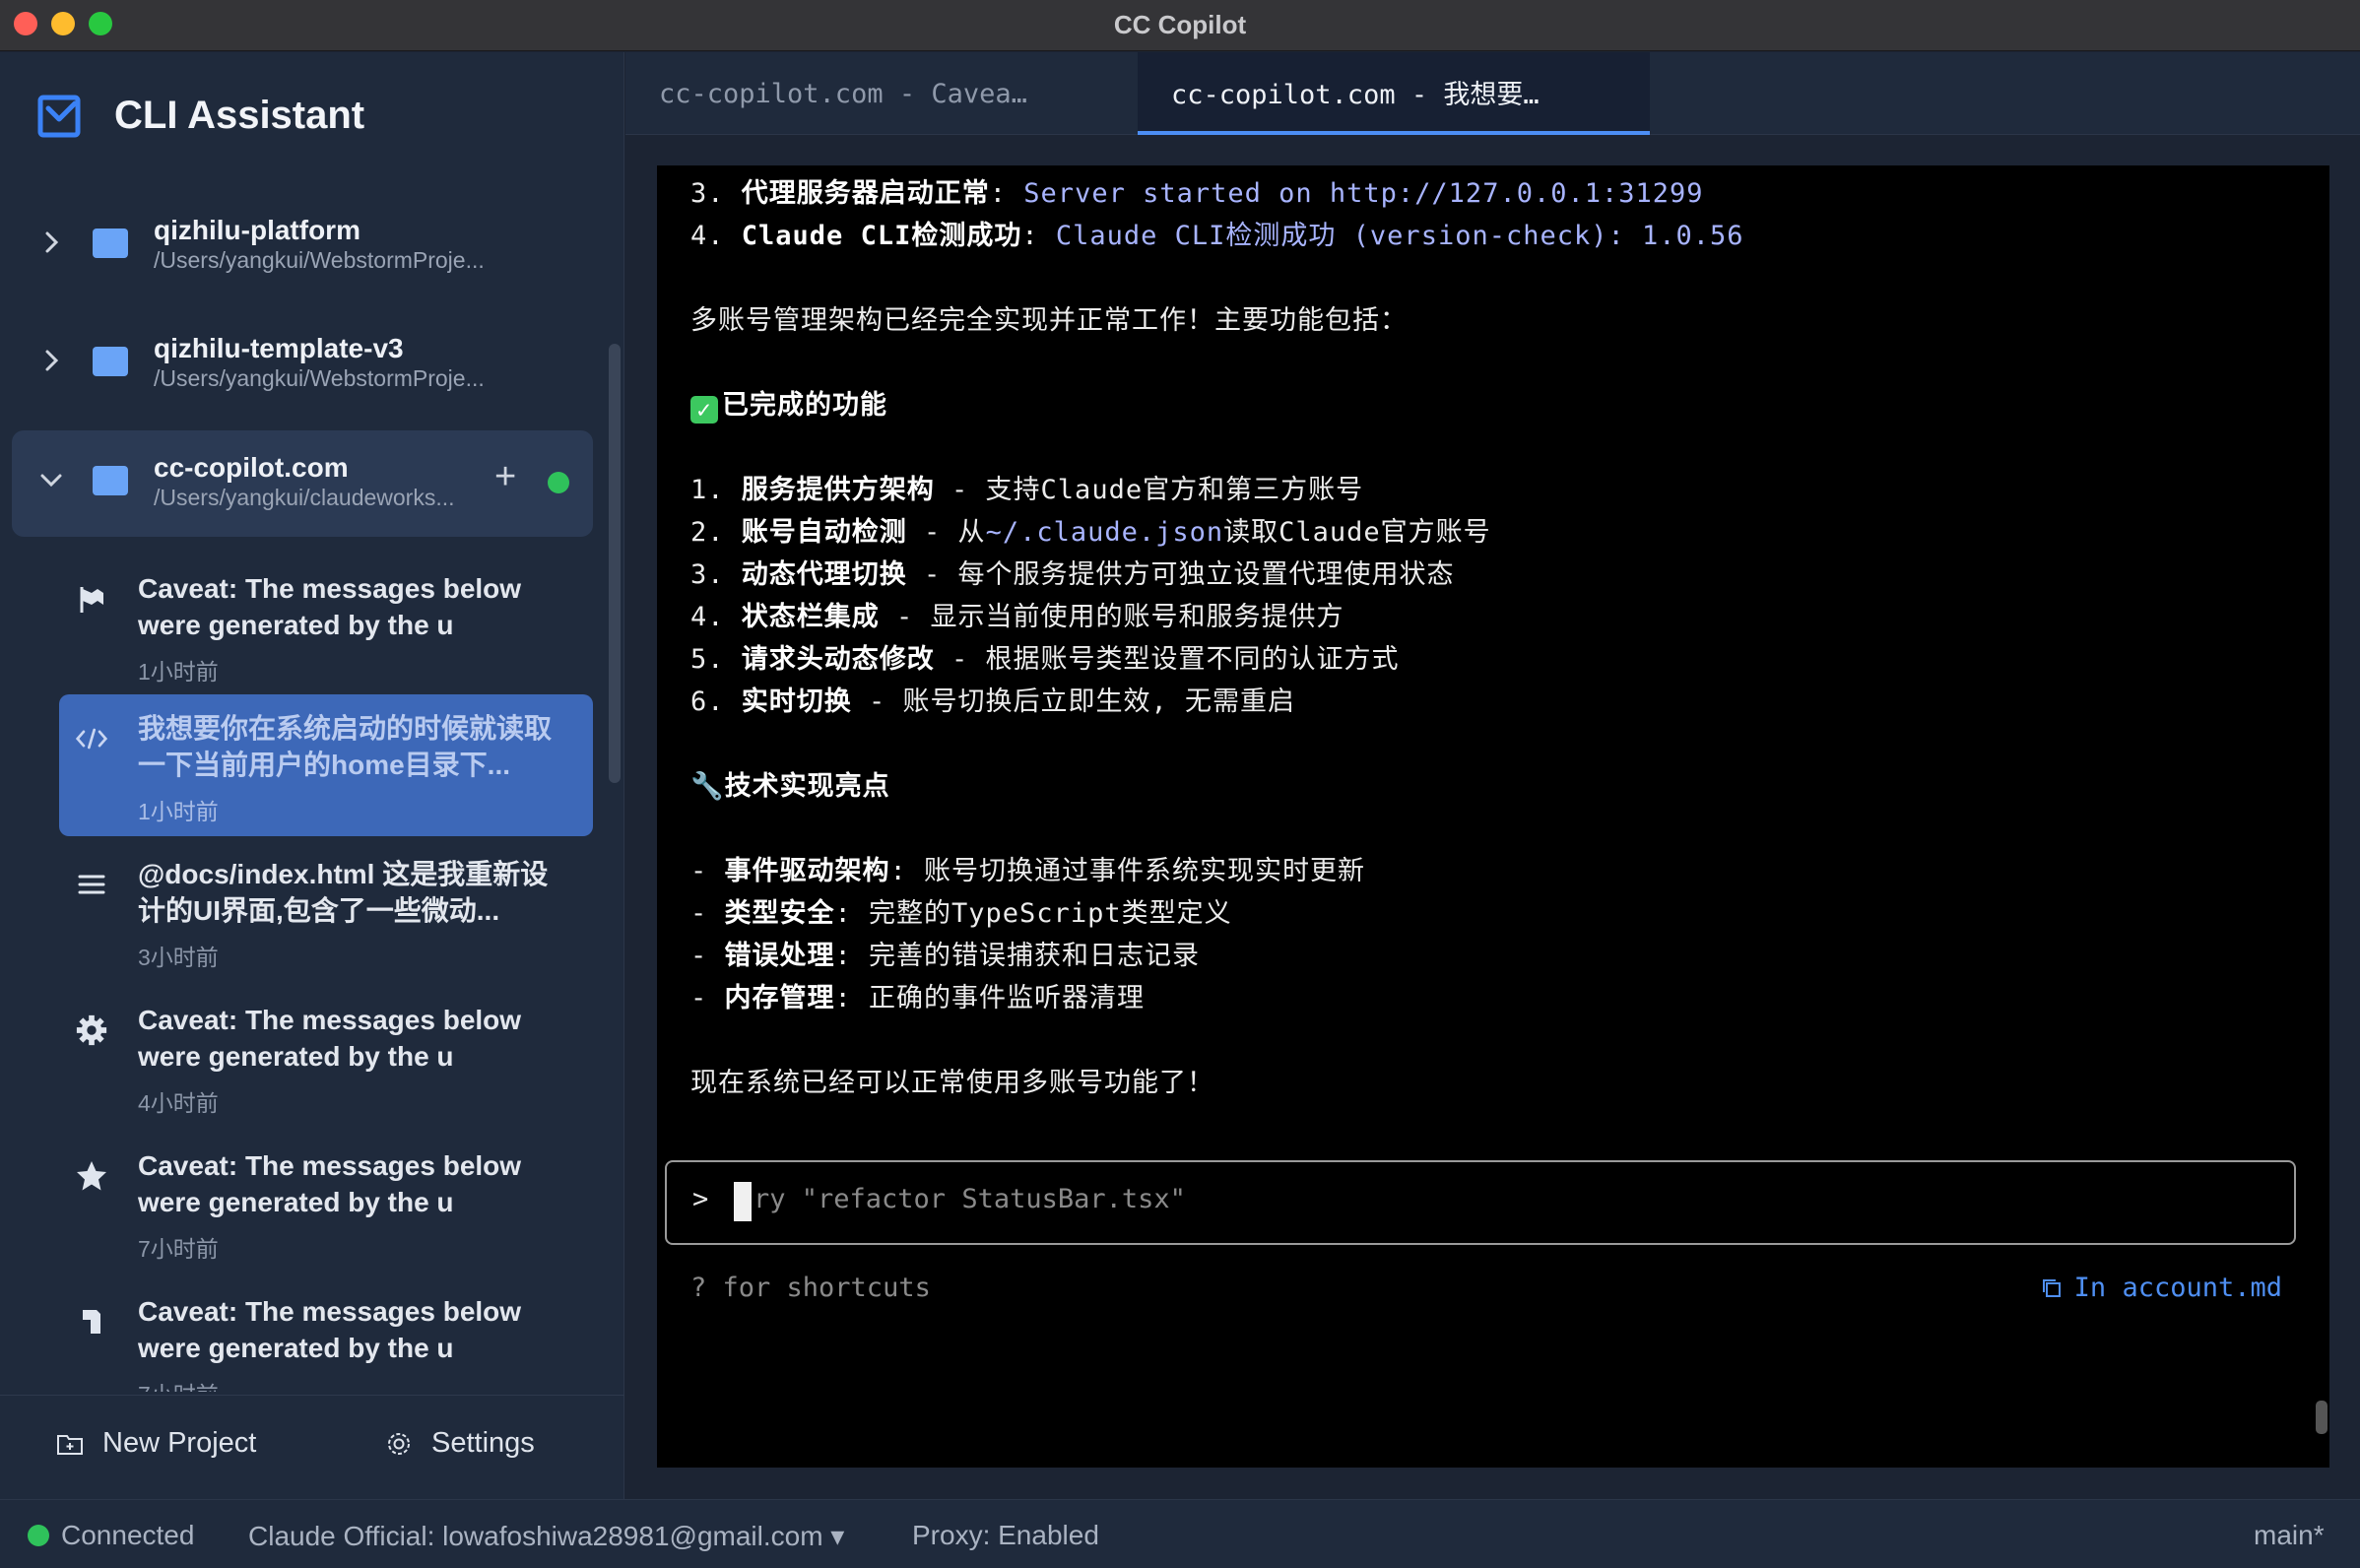  I want to click on terminal-line: 5. 请求头动态修改 - 根据账号类型设置不同的认证方式, so click(1045, 659).